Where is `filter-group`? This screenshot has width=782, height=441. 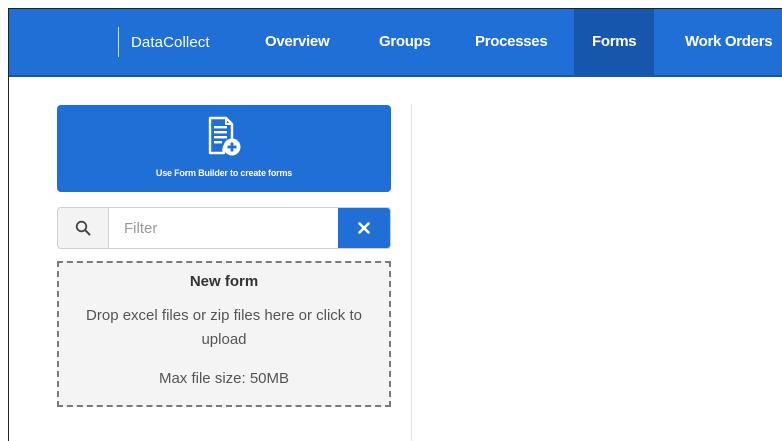 filter-group is located at coordinates (224, 228).